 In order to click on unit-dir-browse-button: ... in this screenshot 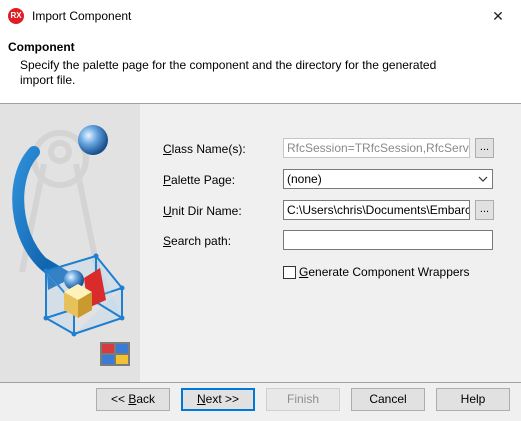, I will do `click(484, 210)`.